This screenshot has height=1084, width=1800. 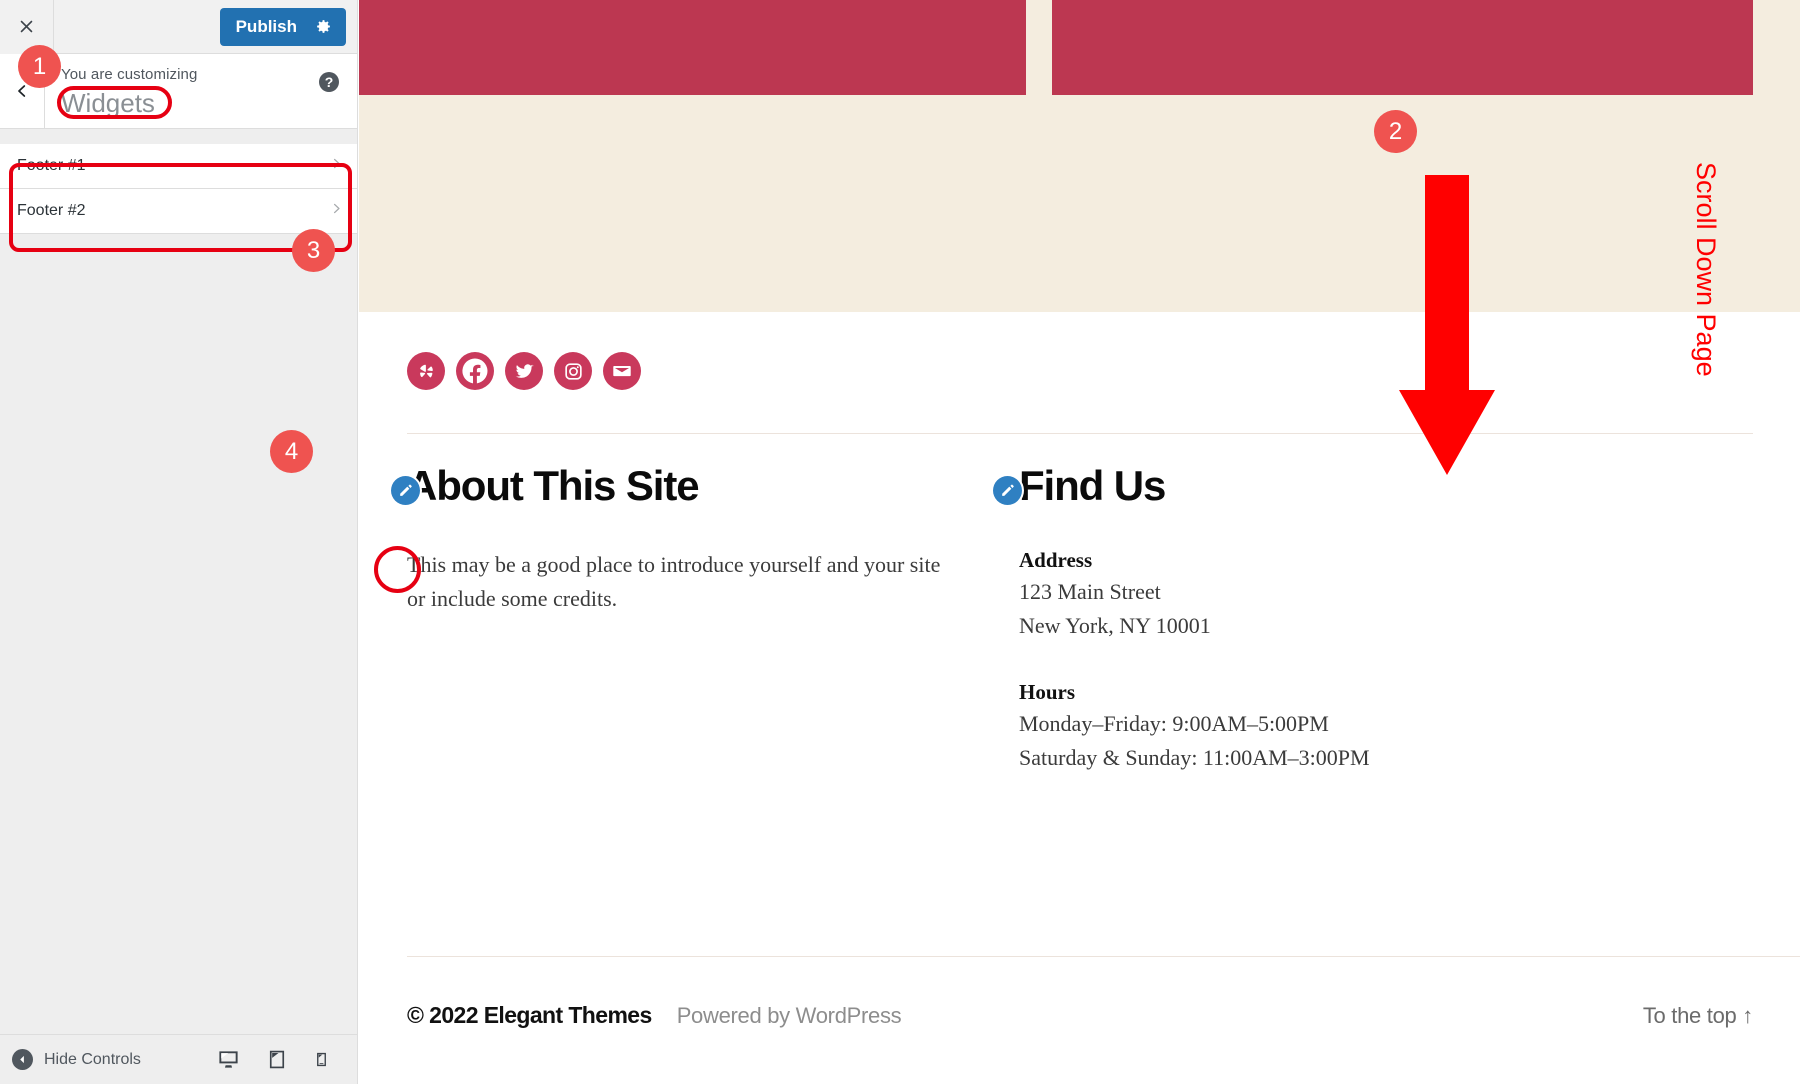 I want to click on hours-line-1: Monday–Friday: 9:00AM–5:00PM, so click(x=1174, y=724).